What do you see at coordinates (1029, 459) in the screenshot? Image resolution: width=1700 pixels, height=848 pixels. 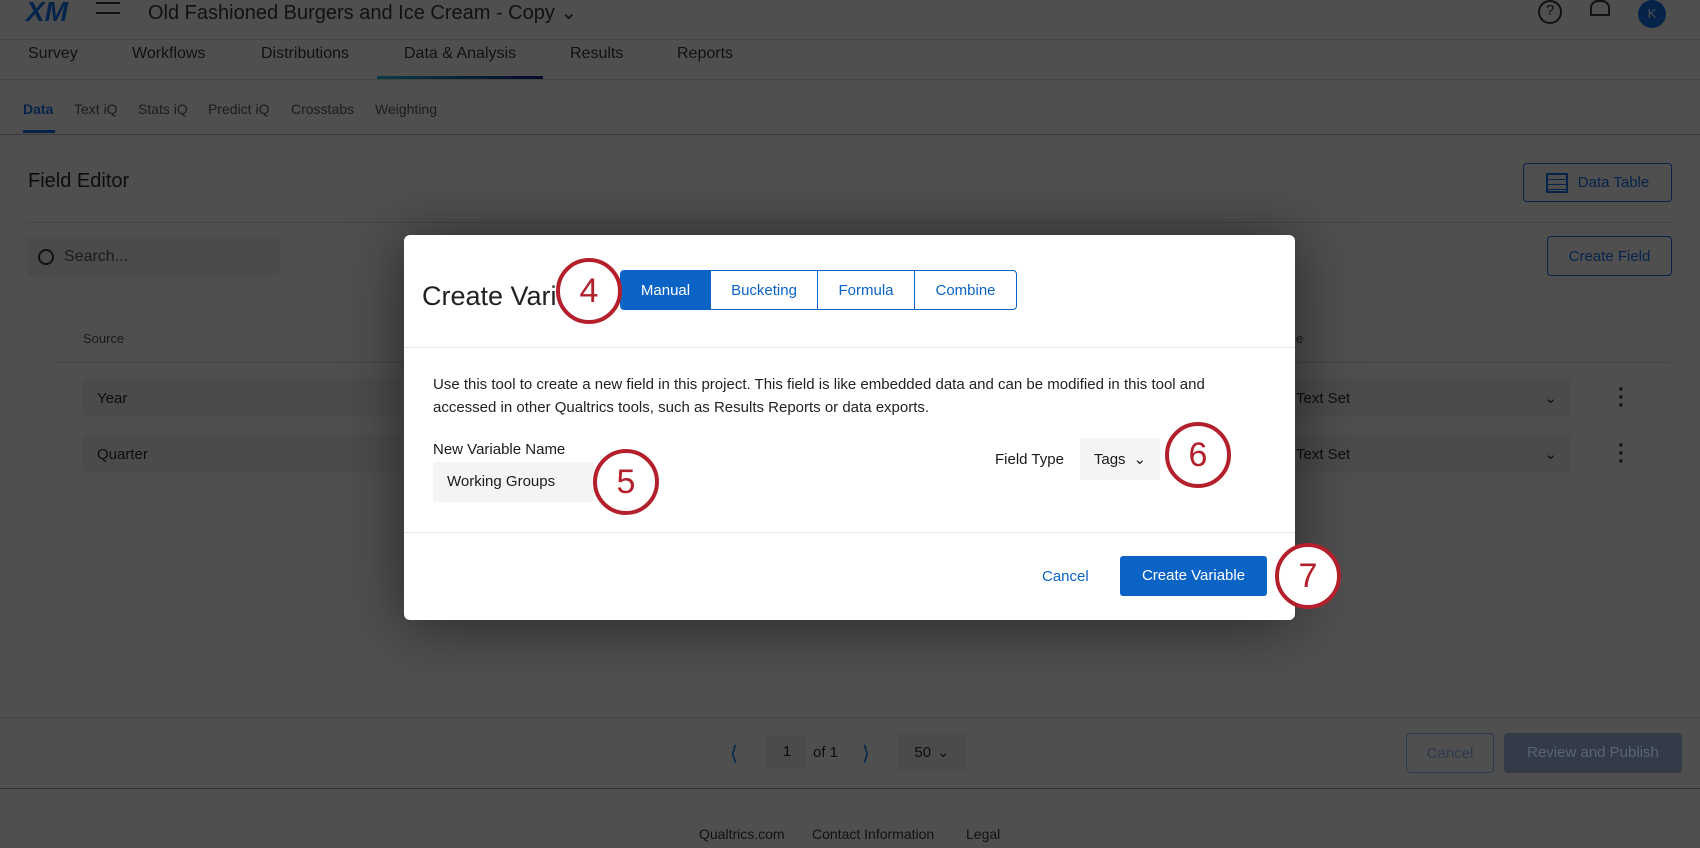 I see `field-type-label: Field Type` at bounding box center [1029, 459].